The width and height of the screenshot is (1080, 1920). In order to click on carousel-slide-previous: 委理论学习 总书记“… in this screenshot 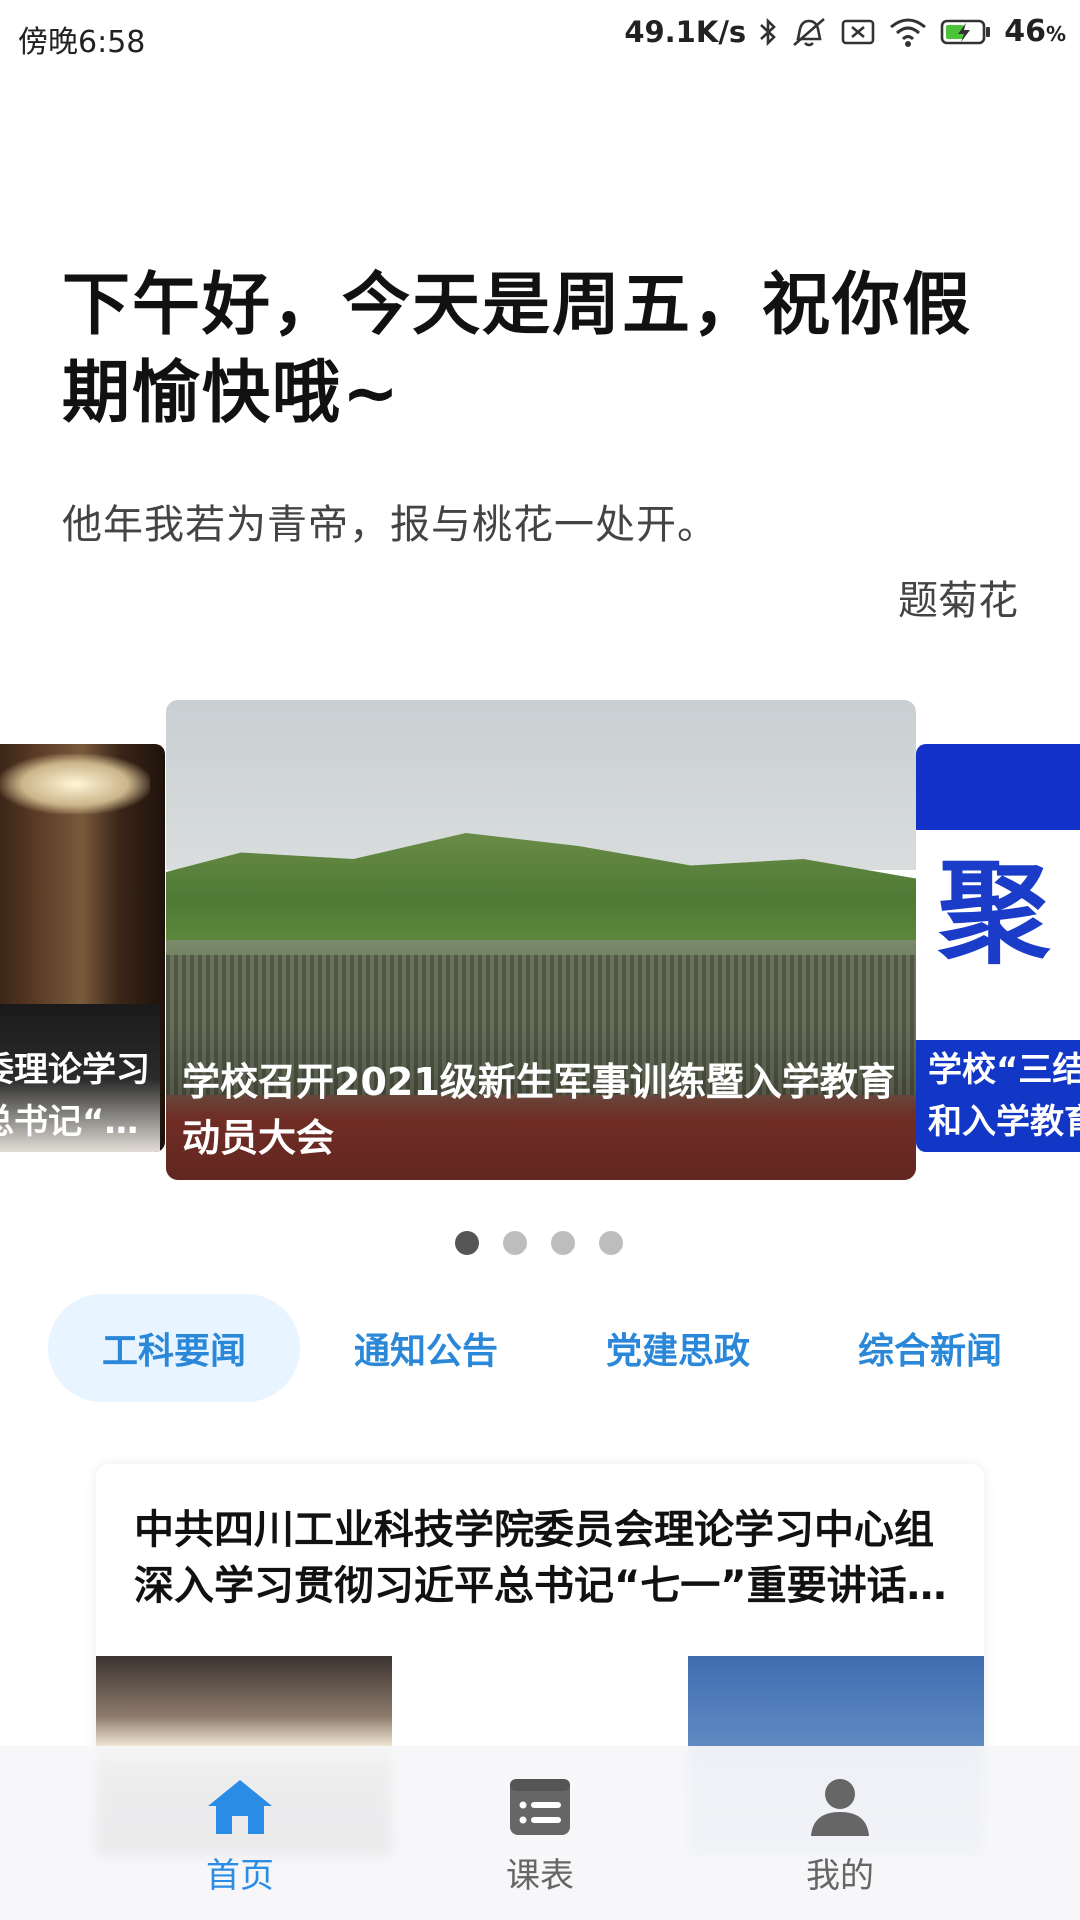, I will do `click(82, 948)`.